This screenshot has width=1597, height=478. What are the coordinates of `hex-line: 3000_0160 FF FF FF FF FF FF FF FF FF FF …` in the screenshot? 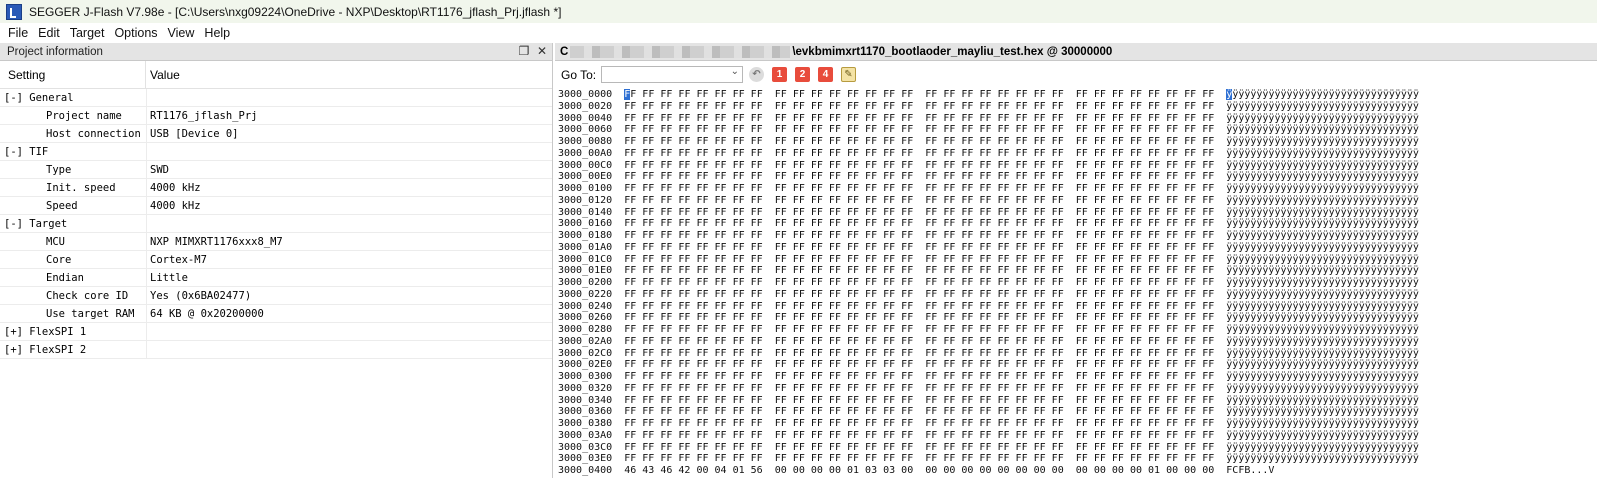 It's located at (1077, 224).